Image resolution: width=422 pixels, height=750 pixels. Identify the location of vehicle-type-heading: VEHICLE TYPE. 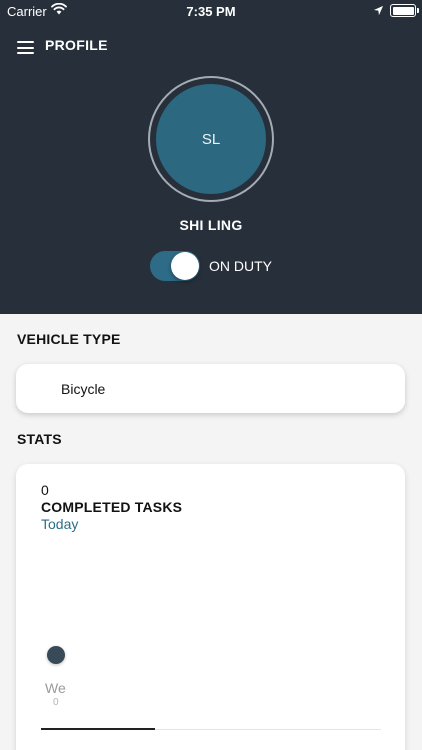
(69, 339).